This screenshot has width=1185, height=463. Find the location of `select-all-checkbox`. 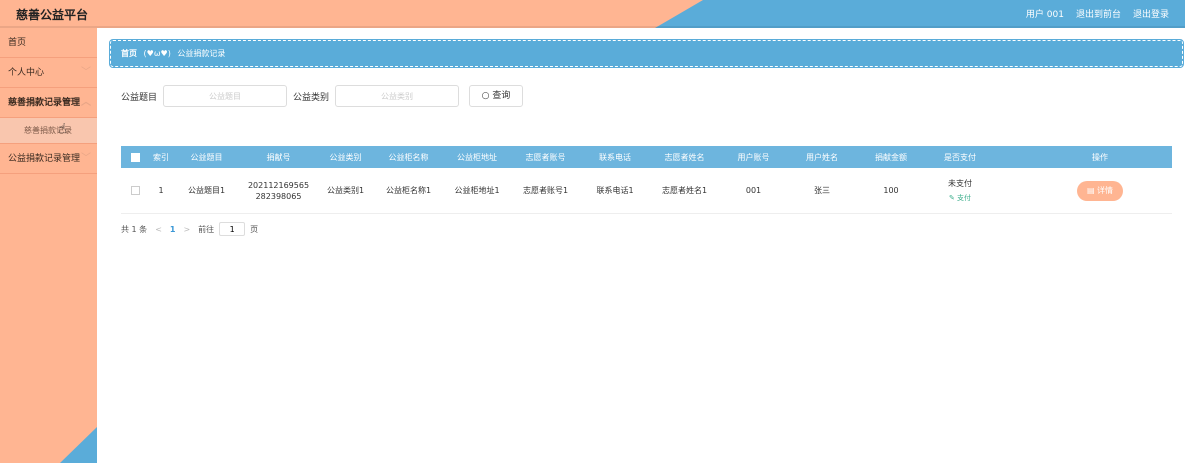

select-all-checkbox is located at coordinates (135, 157).